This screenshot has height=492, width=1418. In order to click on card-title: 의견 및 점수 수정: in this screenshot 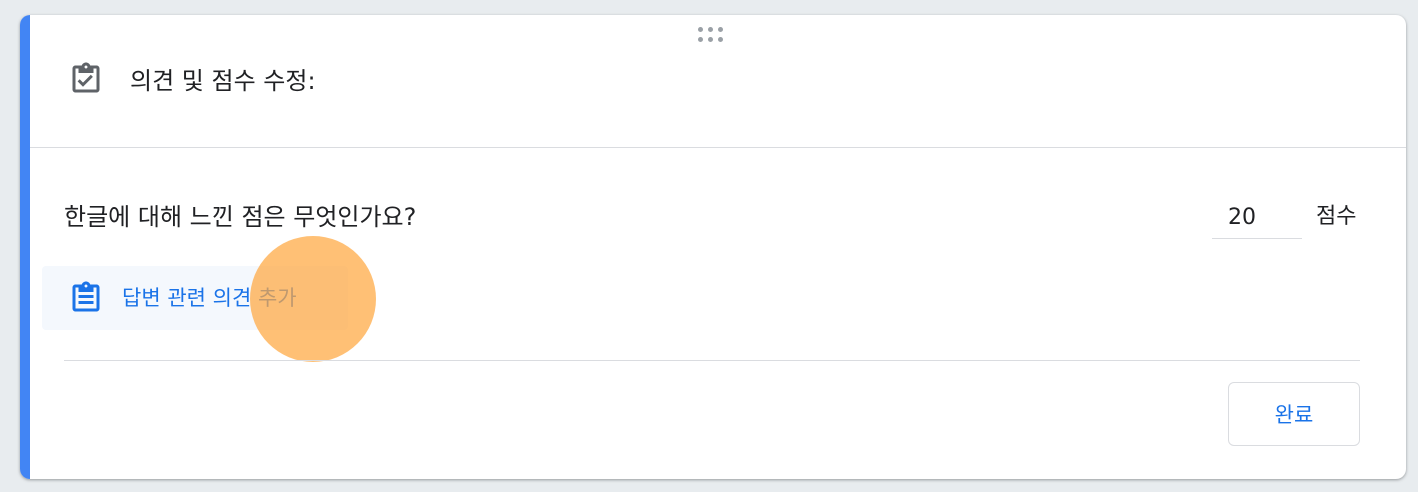, I will do `click(223, 81)`.